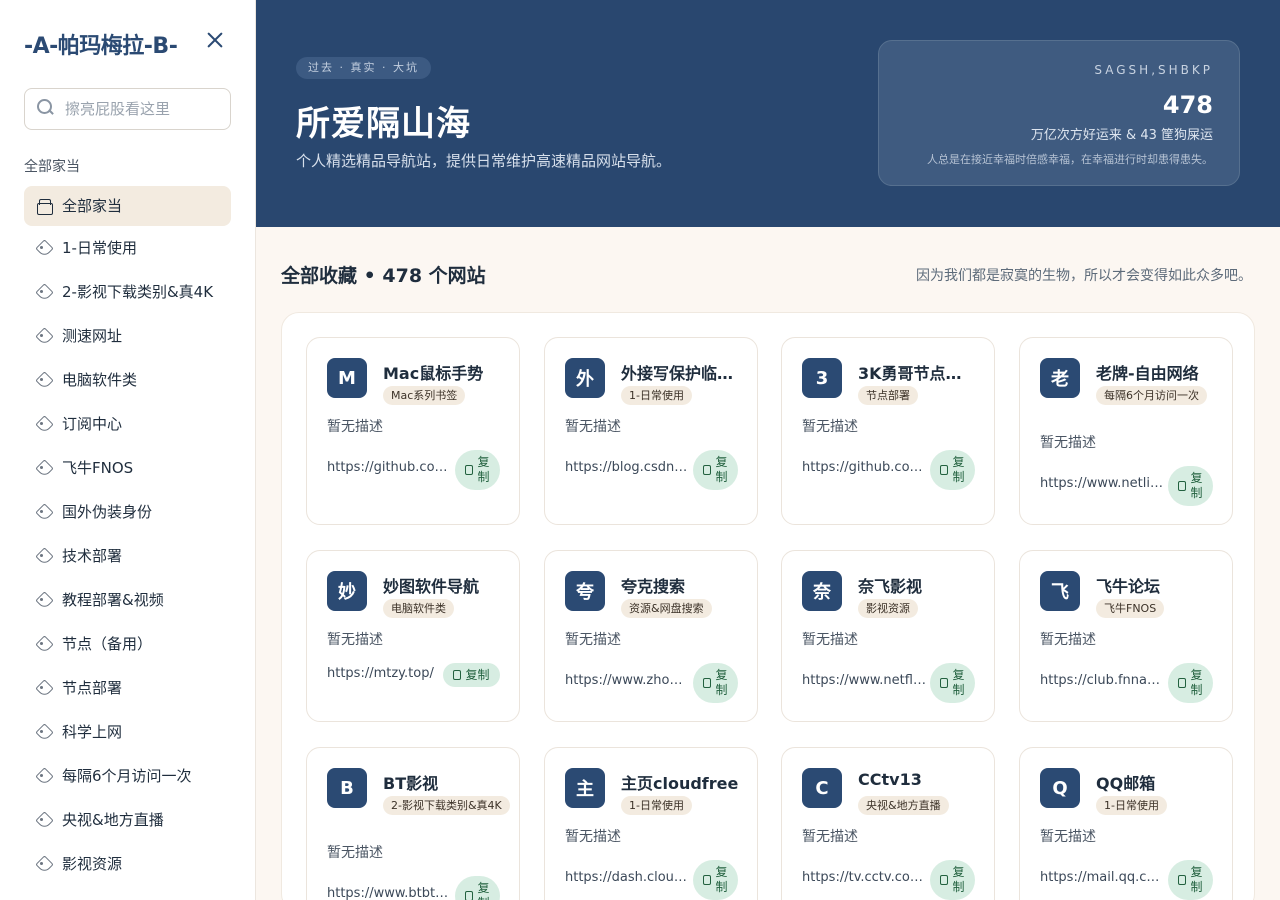  What do you see at coordinates (127, 688) in the screenshot?
I see `sidebar-item: 节点部署` at bounding box center [127, 688].